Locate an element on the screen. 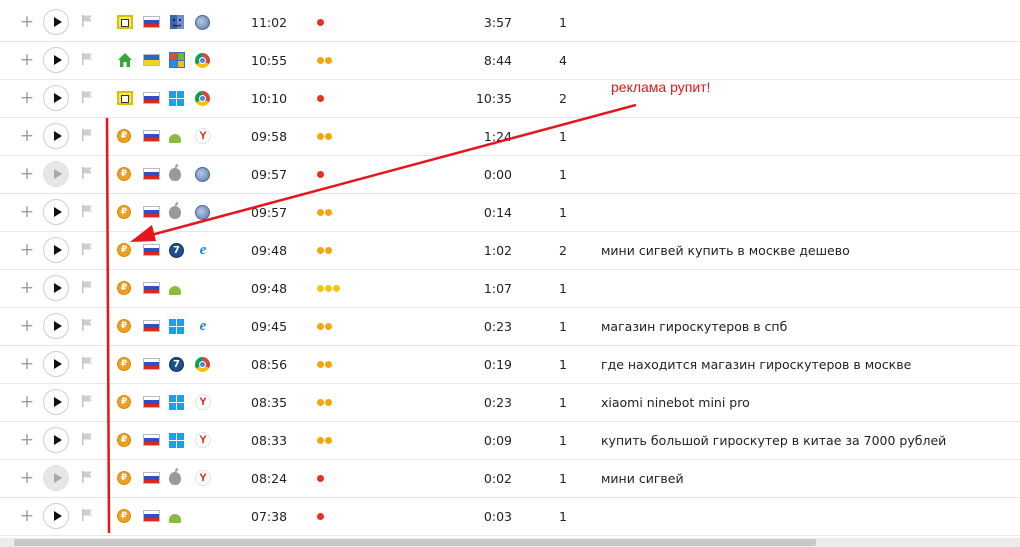  source-cell: ₽ is located at coordinates (124, 516).